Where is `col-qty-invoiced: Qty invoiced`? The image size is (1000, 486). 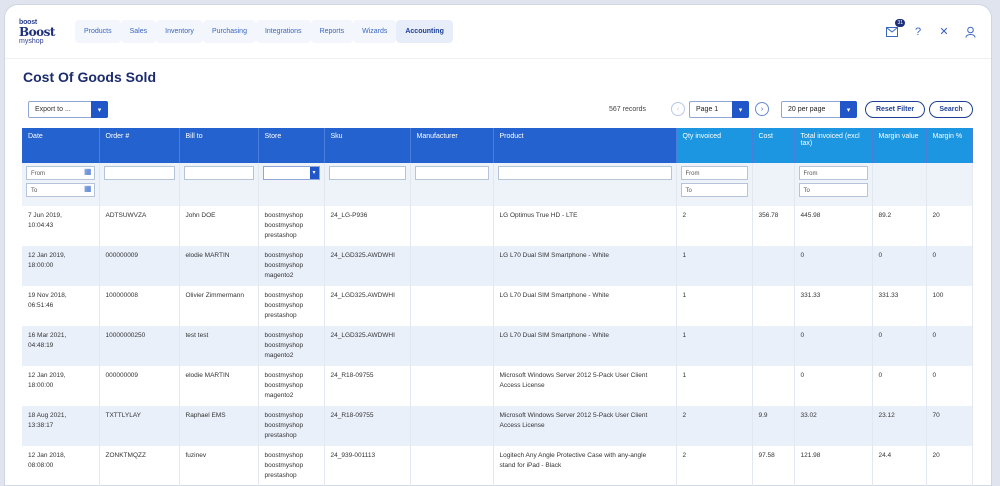
col-qty-invoiced: Qty invoiced is located at coordinates (714, 145).